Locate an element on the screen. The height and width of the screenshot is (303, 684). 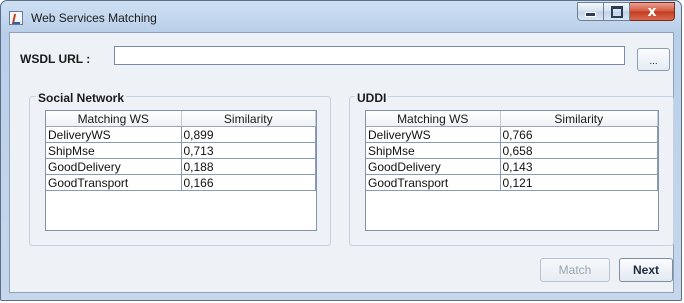
minimize-button is located at coordinates (590, 11).